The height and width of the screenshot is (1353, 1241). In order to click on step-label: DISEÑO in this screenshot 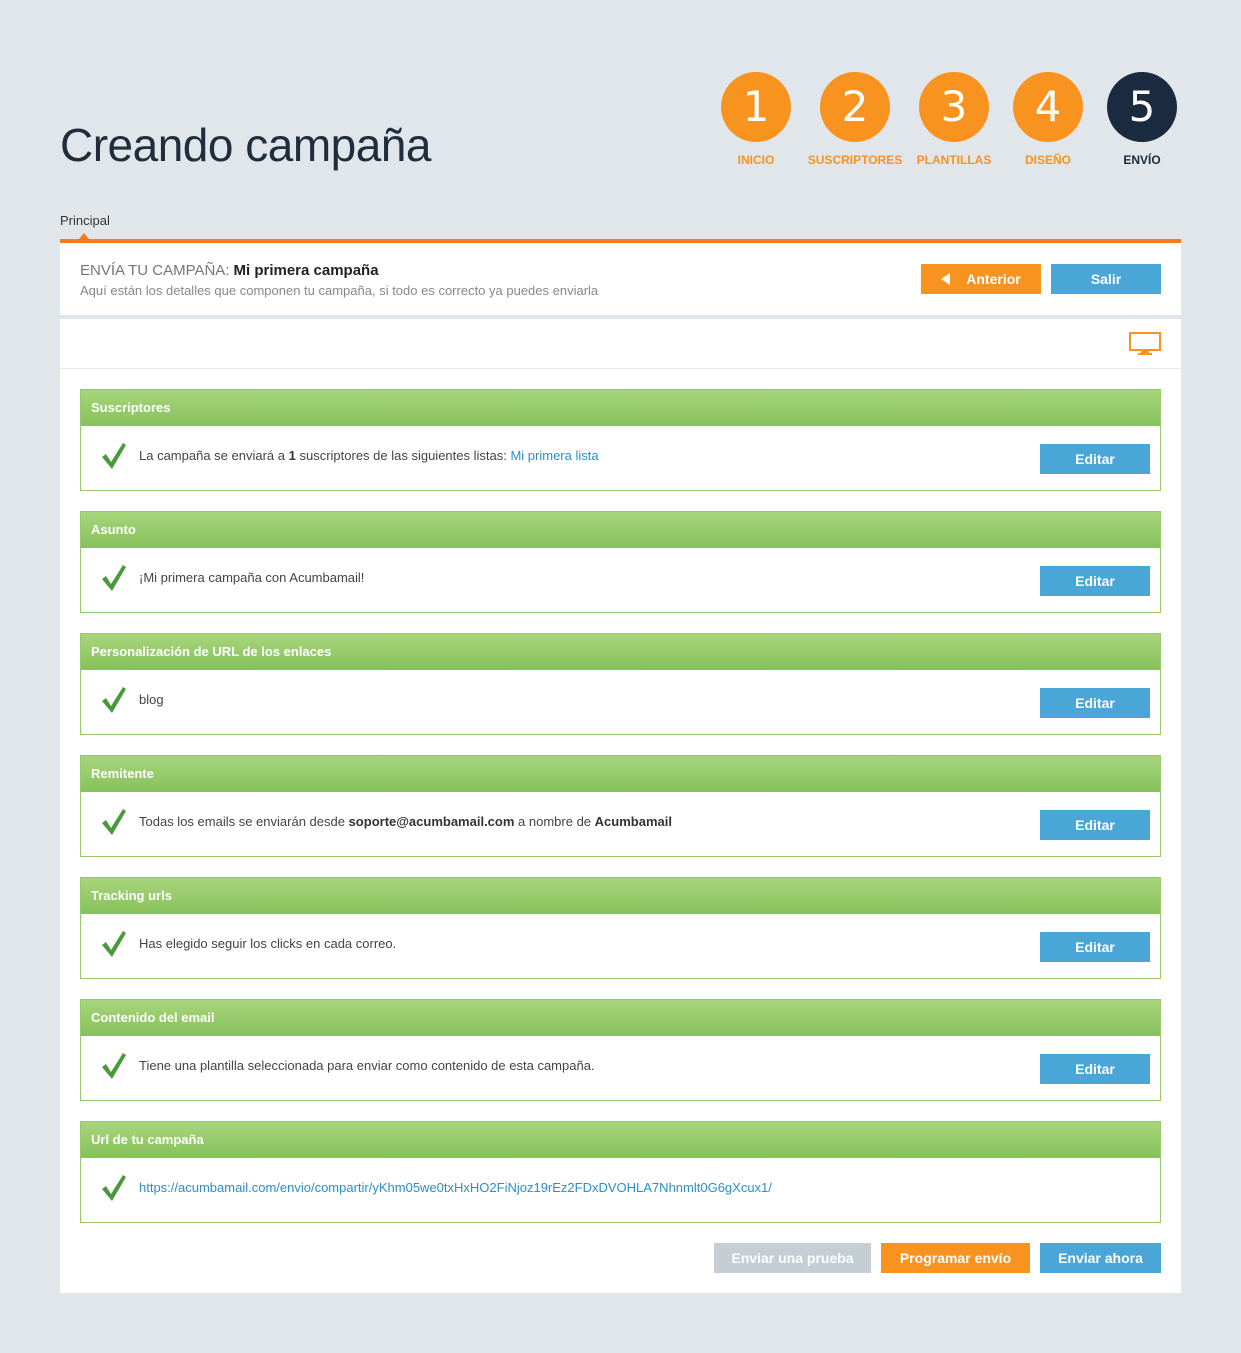, I will do `click(1047, 160)`.